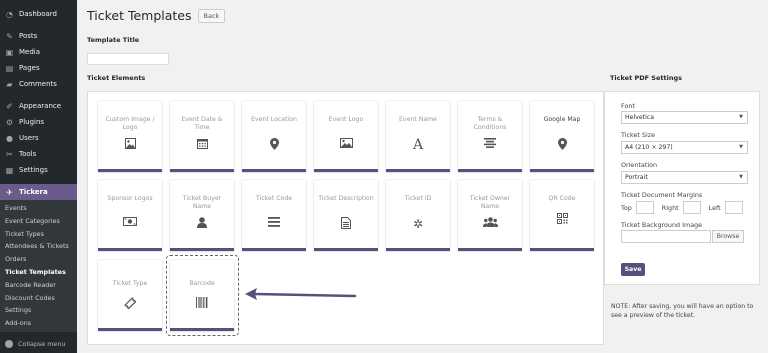 The width and height of the screenshot is (768, 353). What do you see at coordinates (28, 36) in the screenshot?
I see `sidebar-item-label: Posts` at bounding box center [28, 36].